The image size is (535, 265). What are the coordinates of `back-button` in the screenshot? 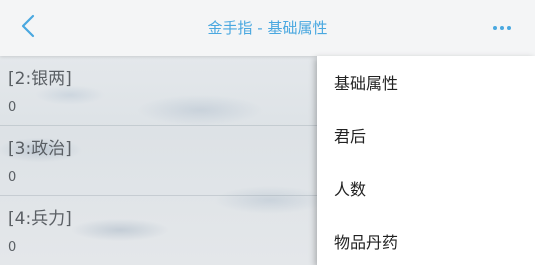 It's located at (28, 28).